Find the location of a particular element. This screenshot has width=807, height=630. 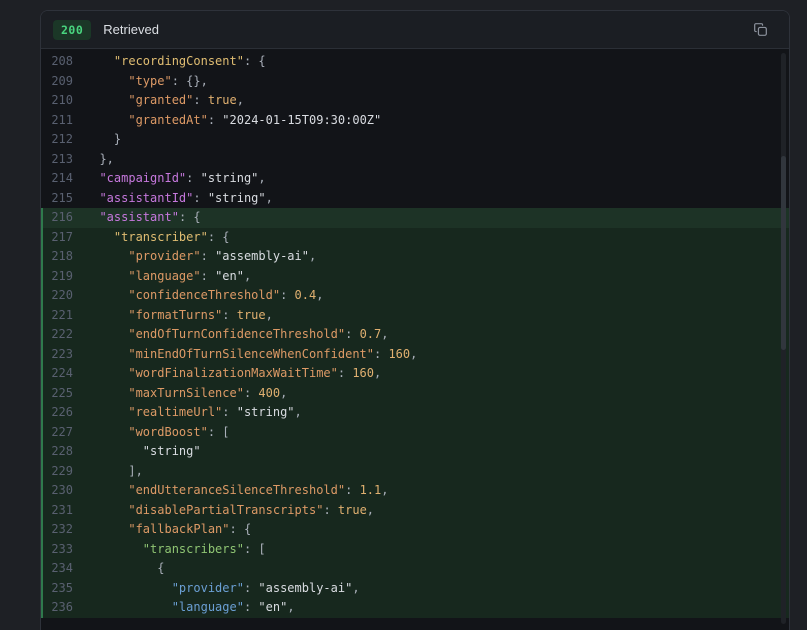

code-text: ], is located at coordinates (114, 472).